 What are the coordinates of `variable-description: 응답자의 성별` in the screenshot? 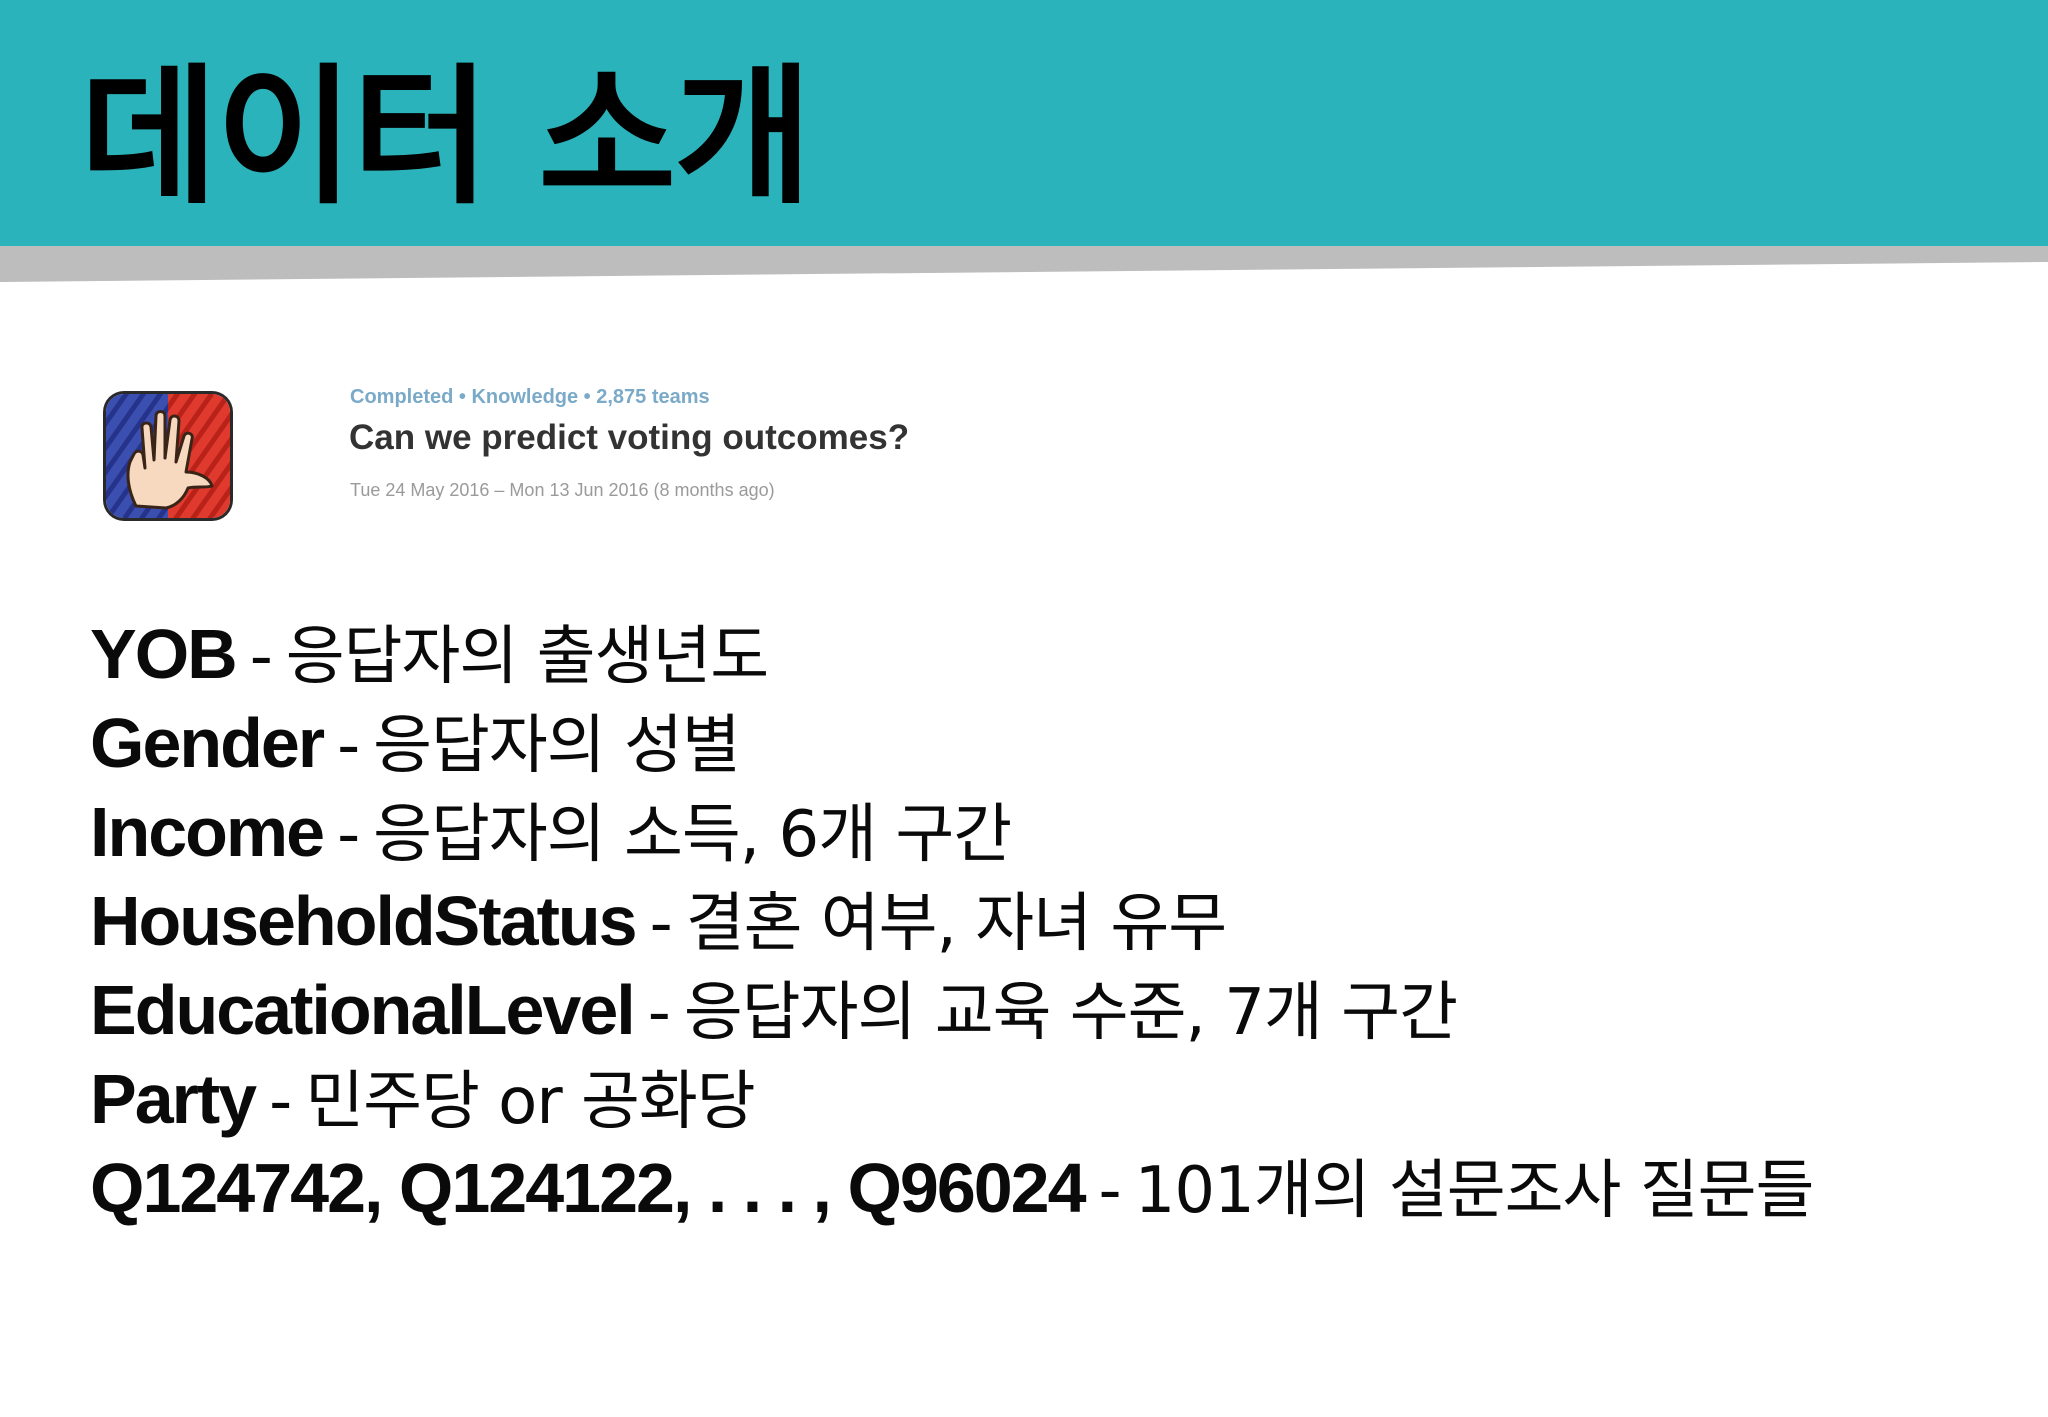 It's located at (557, 746).